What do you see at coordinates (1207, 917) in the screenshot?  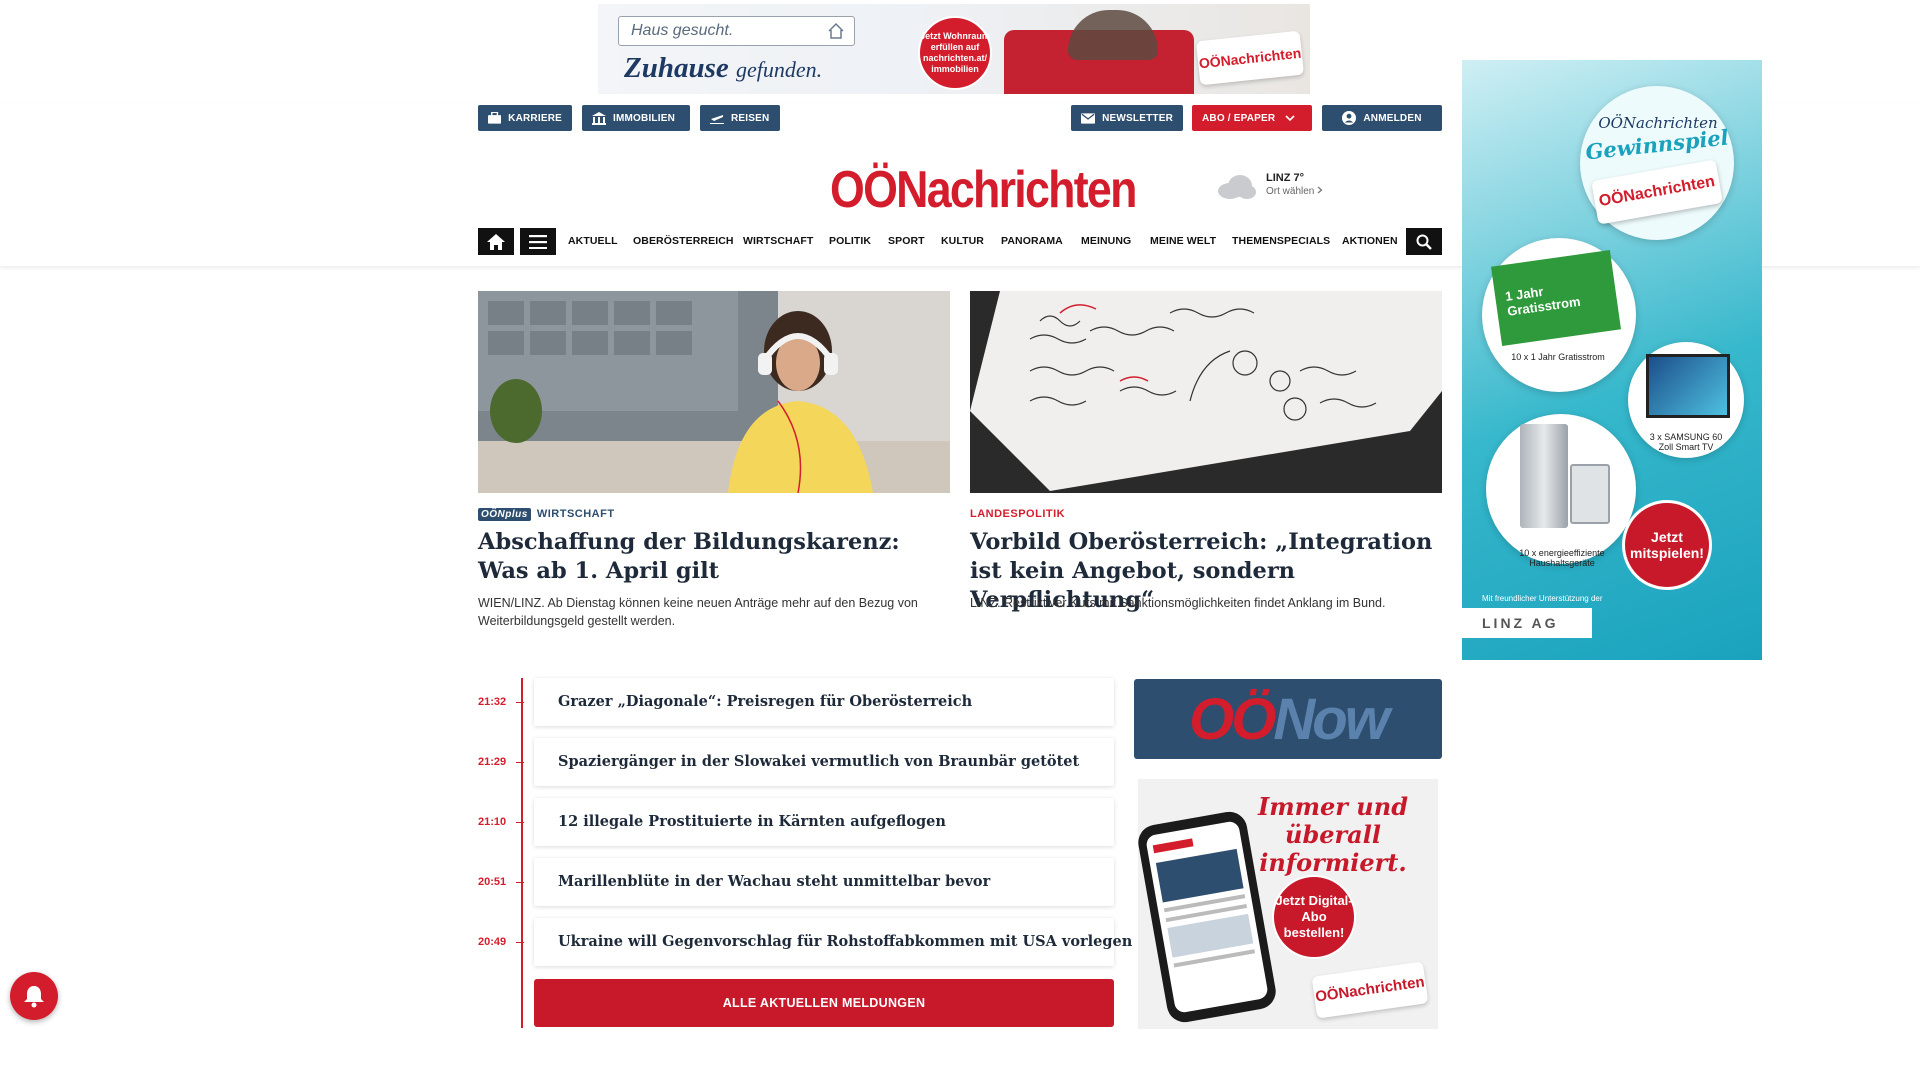 I see `phone-screen` at bounding box center [1207, 917].